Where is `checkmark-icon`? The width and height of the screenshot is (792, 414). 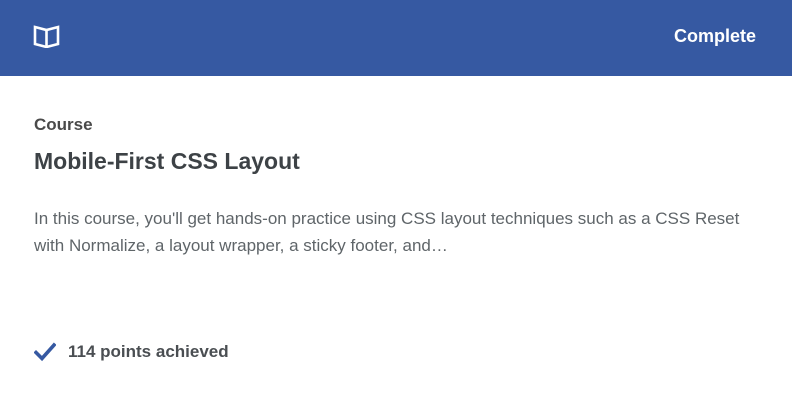 checkmark-icon is located at coordinates (45, 352).